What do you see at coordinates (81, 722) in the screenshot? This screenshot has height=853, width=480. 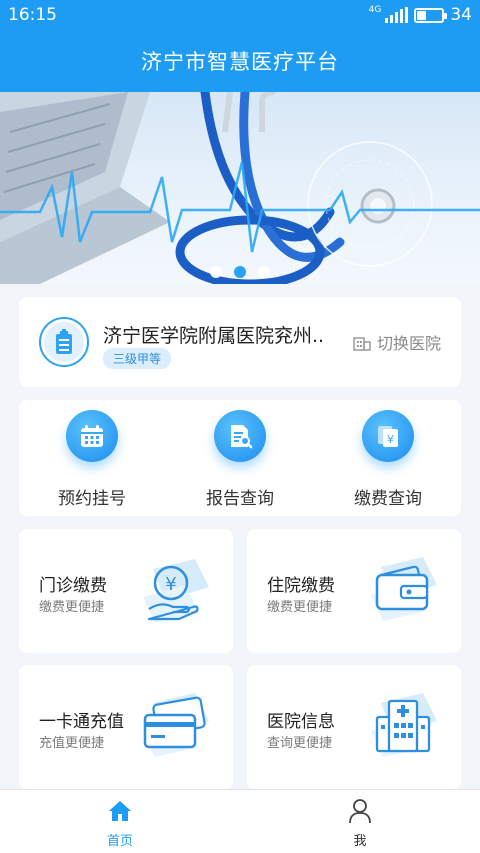 I see `tile-title: 一卡通充值` at bounding box center [81, 722].